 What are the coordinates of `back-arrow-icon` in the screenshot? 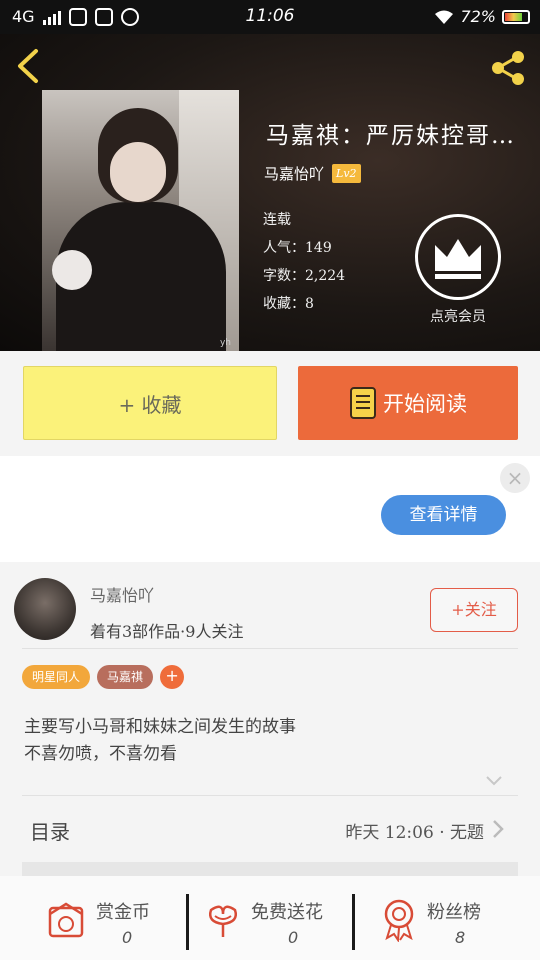 It's located at (28, 66).